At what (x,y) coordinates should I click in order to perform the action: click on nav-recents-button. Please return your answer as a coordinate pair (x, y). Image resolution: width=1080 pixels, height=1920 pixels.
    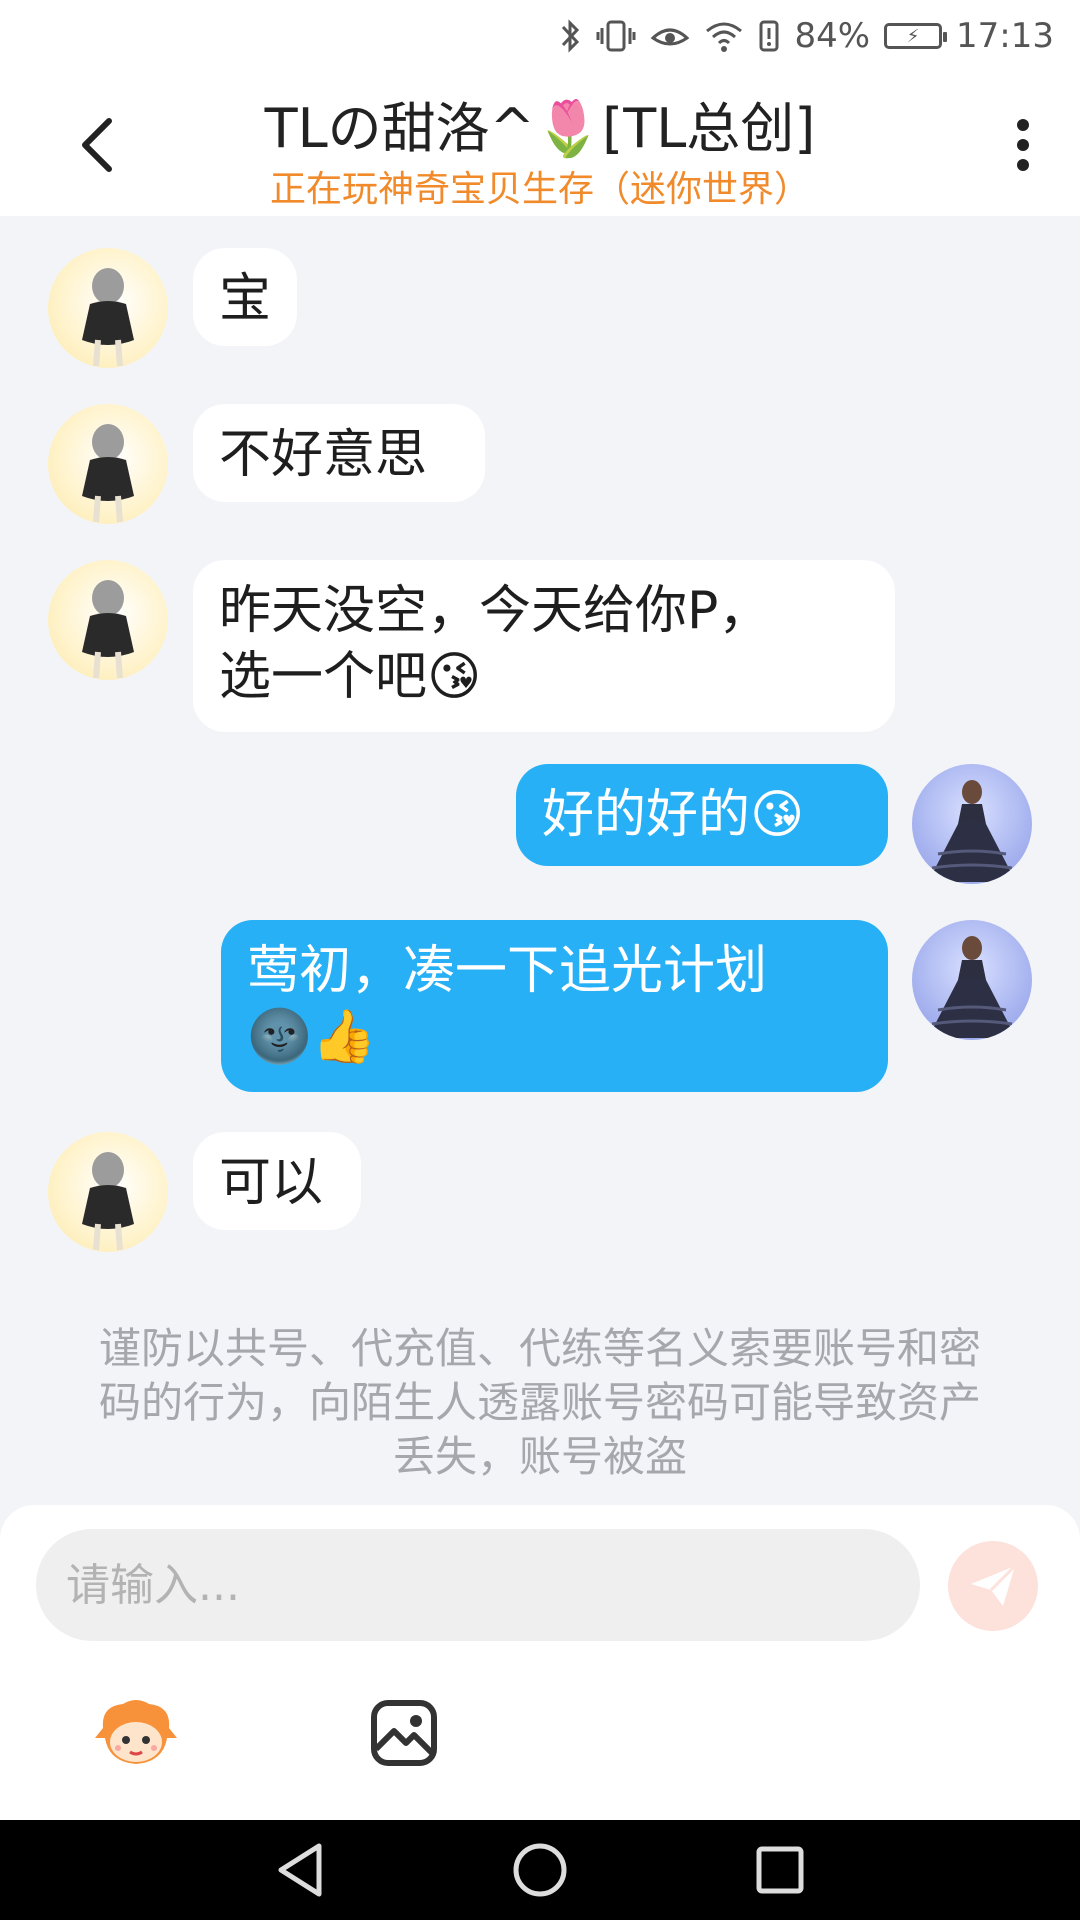
    Looking at the image, I should click on (780, 1870).